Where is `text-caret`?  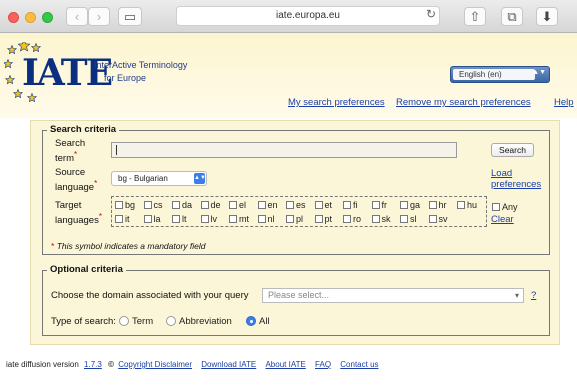
text-caret is located at coordinates (116, 150).